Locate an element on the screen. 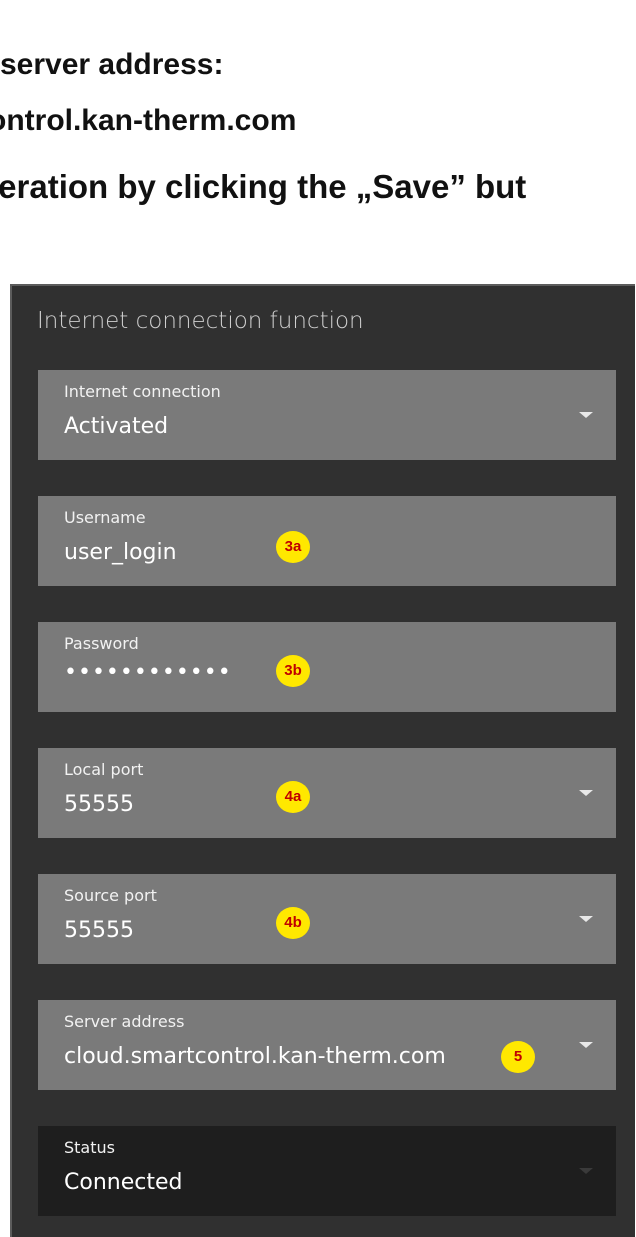 The image size is (636, 1237). callout-badge-4b: 4b is located at coordinates (293, 923).